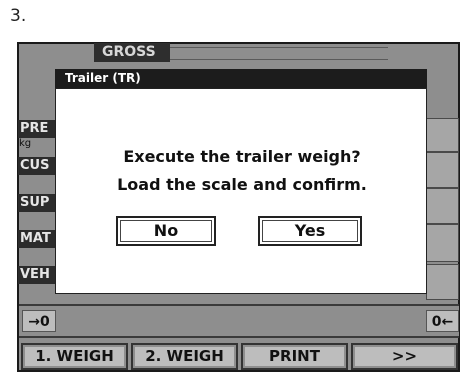  I want to click on unit-label: kg, so click(25, 143).